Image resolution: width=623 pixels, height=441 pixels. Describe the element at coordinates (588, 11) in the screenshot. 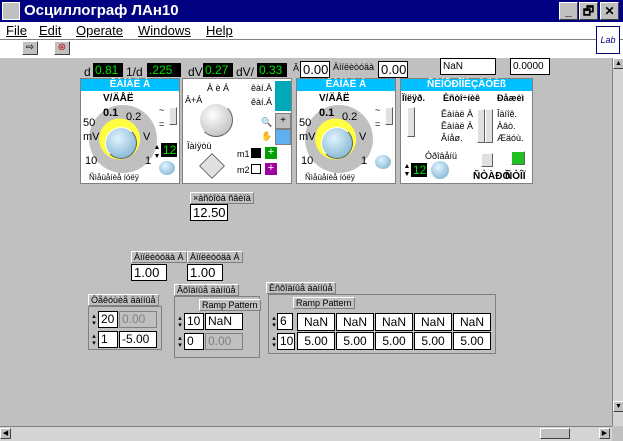

I see `maximize-button: 🗗` at that location.